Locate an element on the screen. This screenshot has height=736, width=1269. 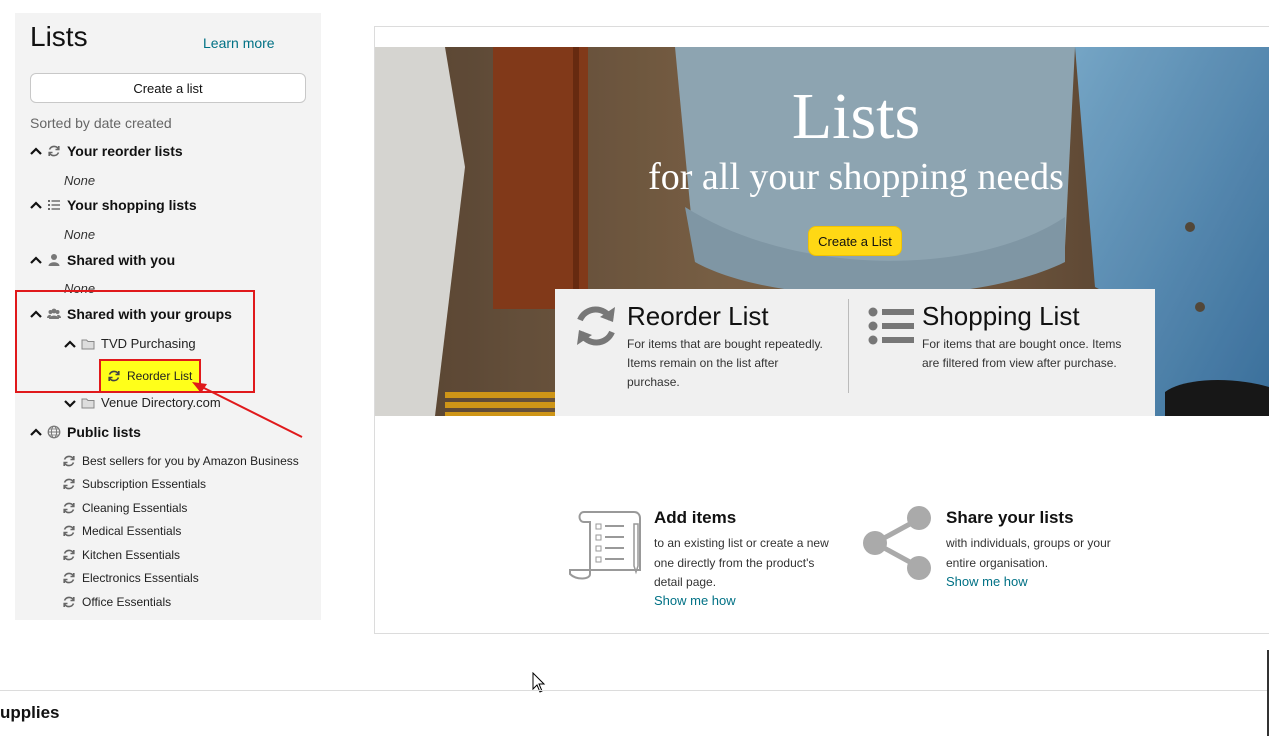
checklist-scroll-icon is located at coordinates (605, 545).